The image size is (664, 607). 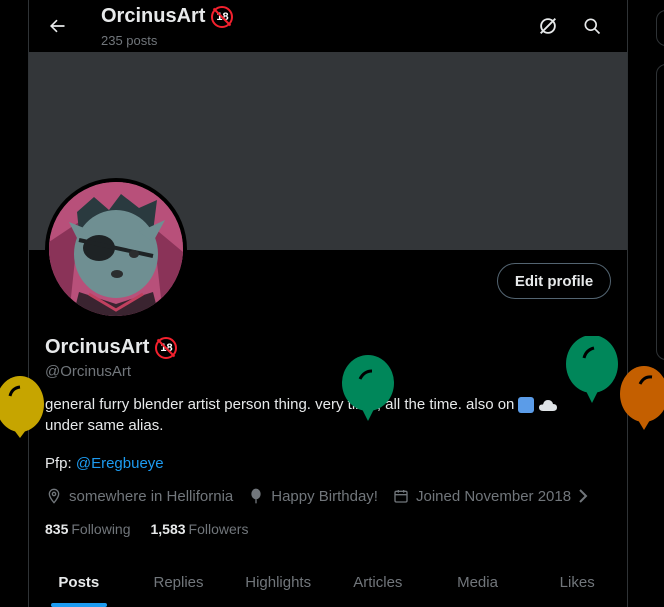 What do you see at coordinates (401, 496) in the screenshot?
I see `calendar-icon` at bounding box center [401, 496].